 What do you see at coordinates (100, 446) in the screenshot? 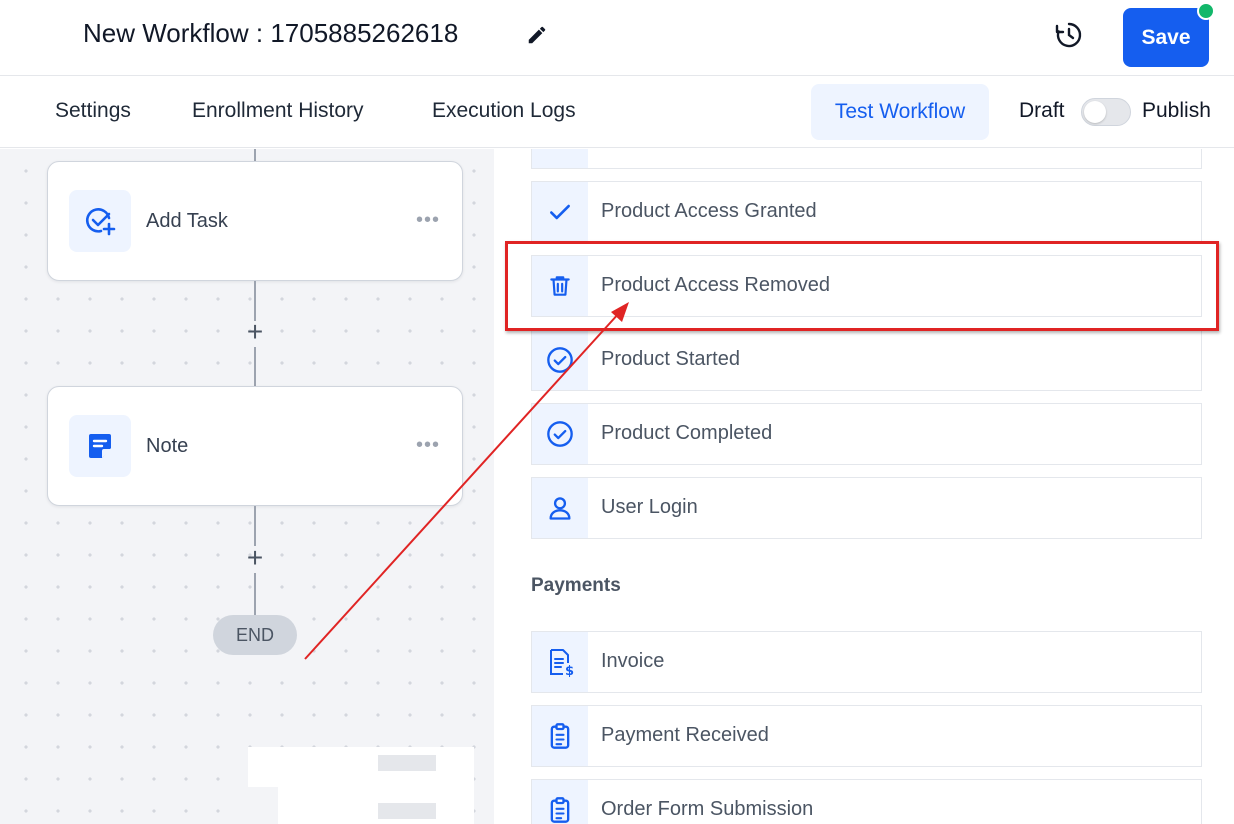
I see `note-icon` at bounding box center [100, 446].